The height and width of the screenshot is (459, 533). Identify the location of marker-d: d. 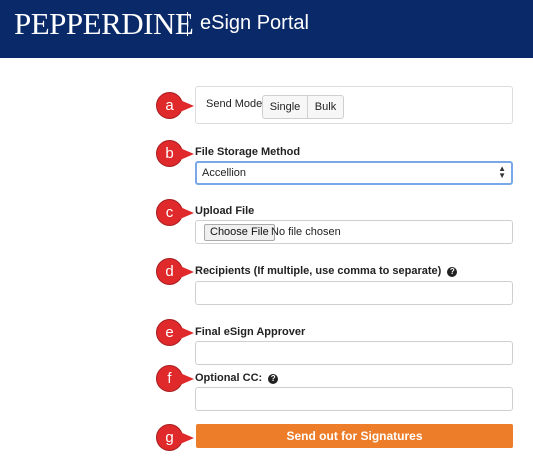
(175, 271).